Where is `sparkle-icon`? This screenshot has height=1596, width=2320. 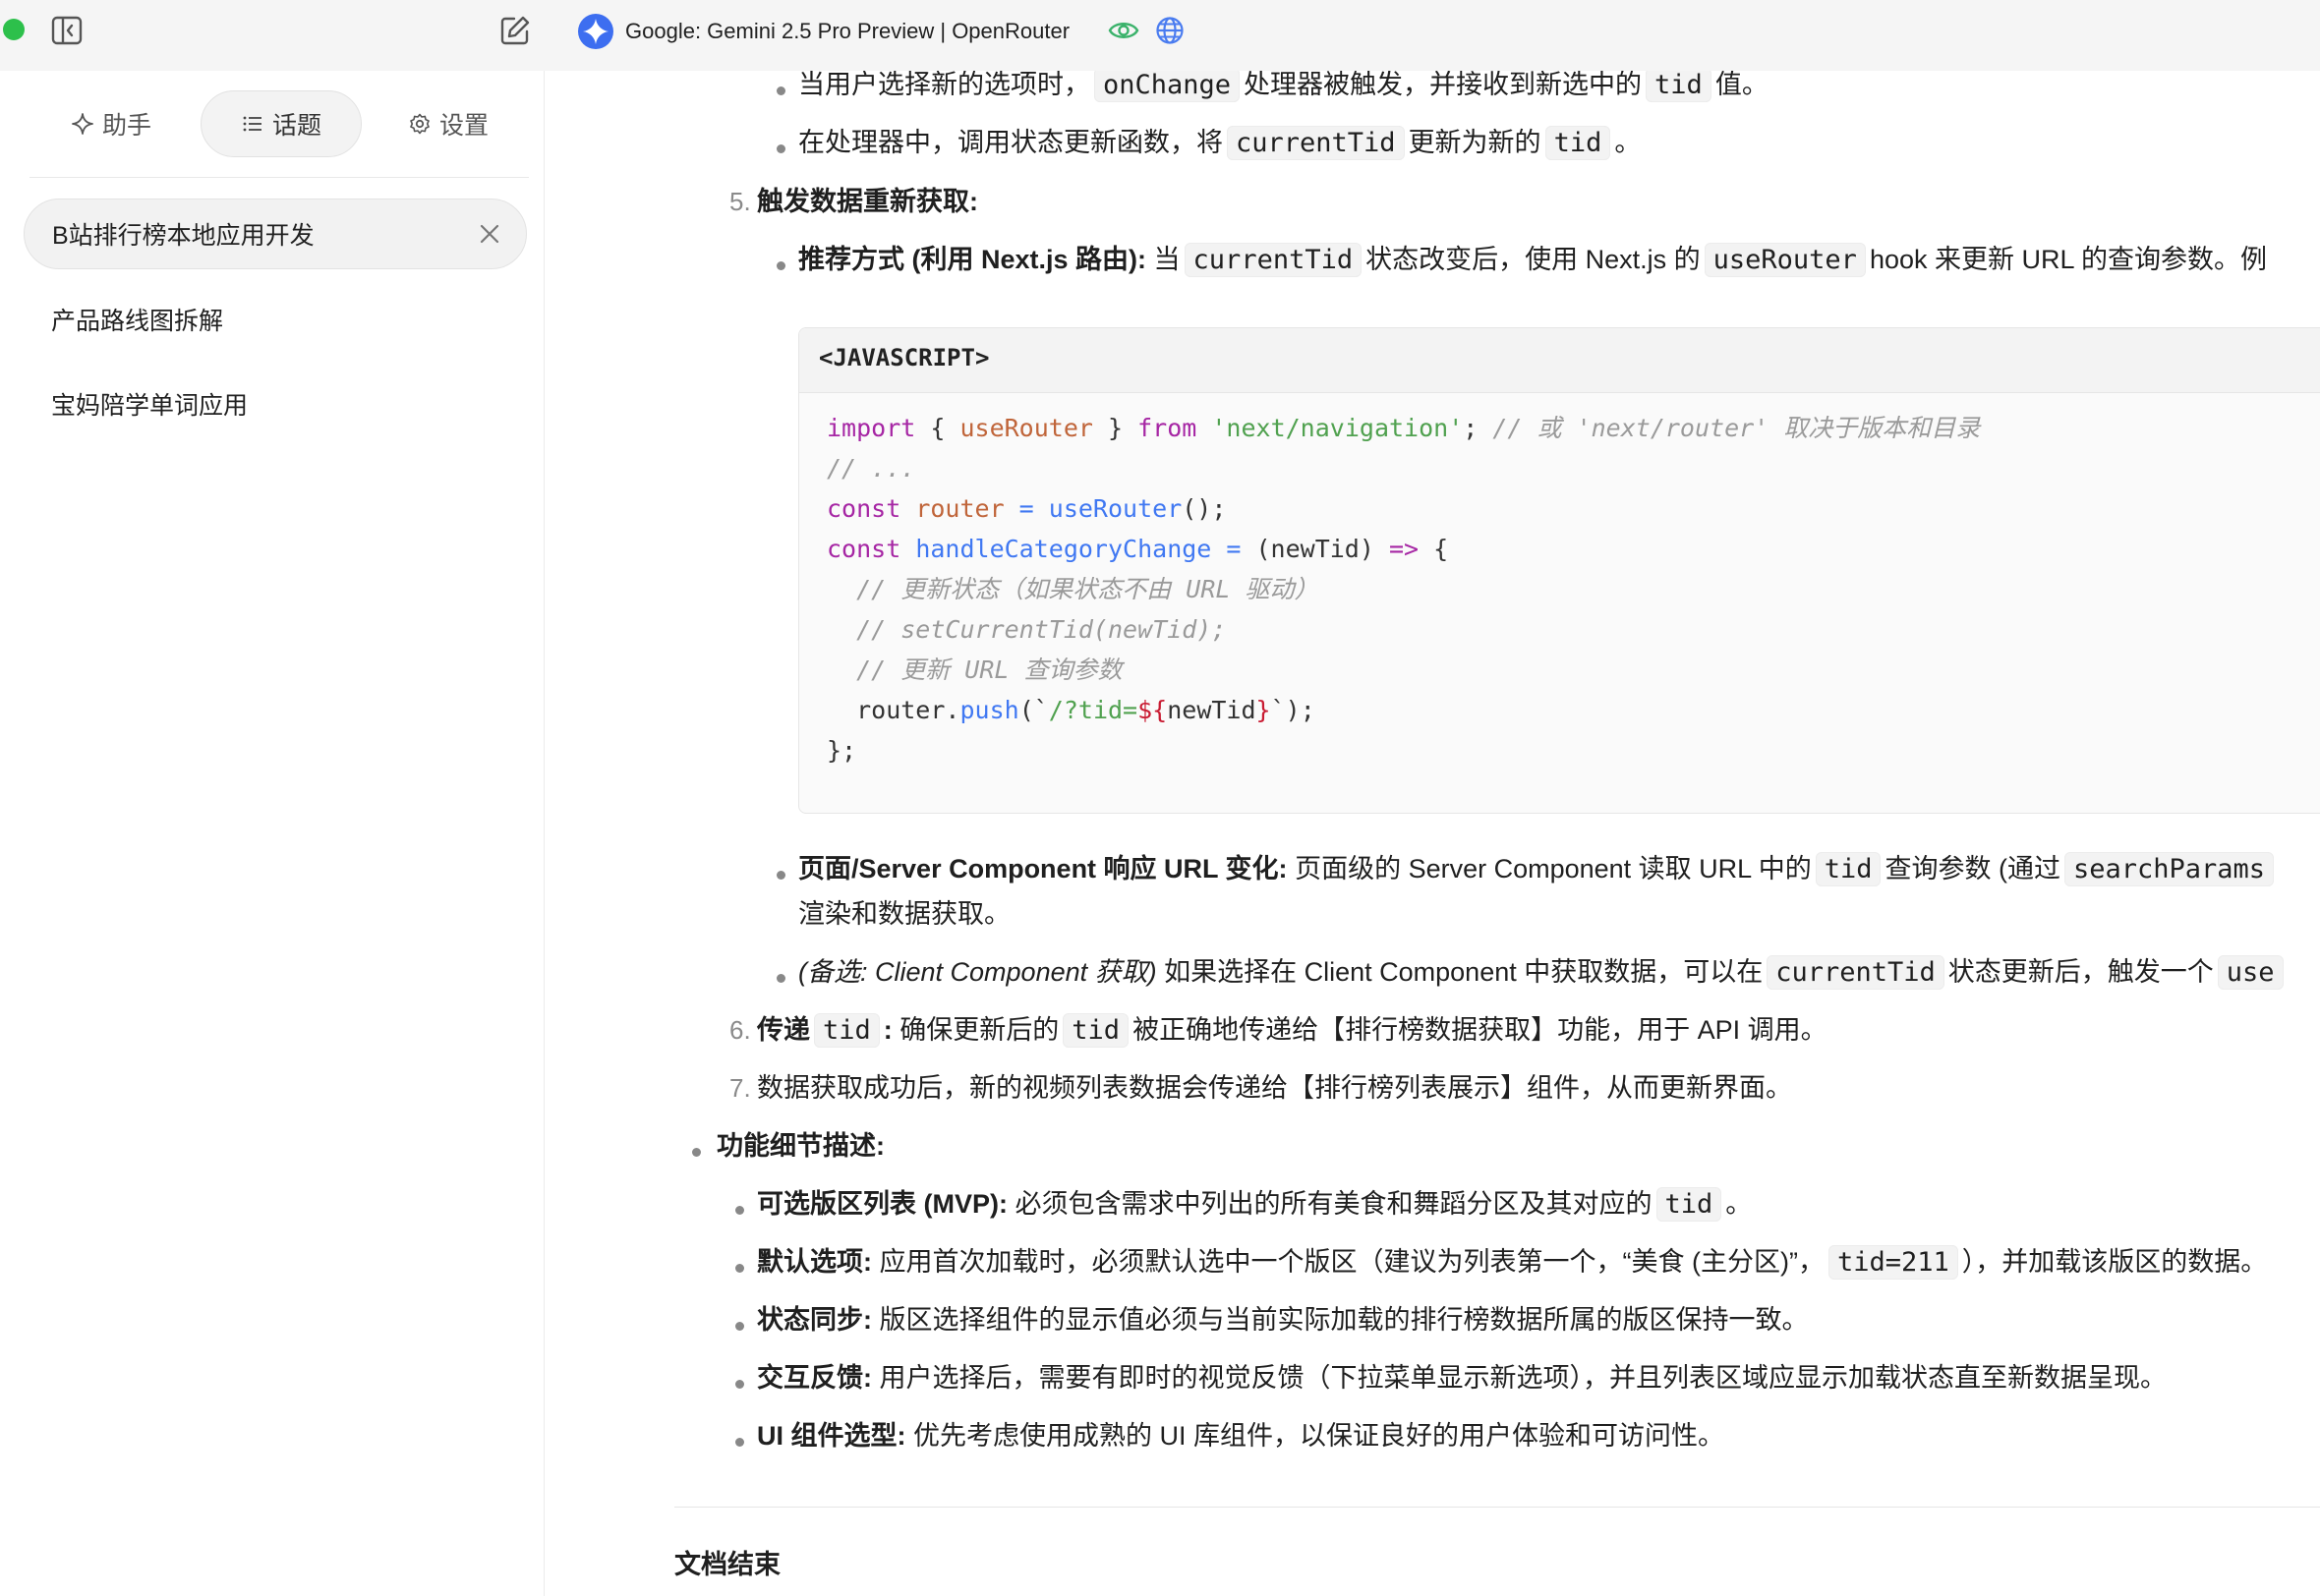 sparkle-icon is located at coordinates (82, 124).